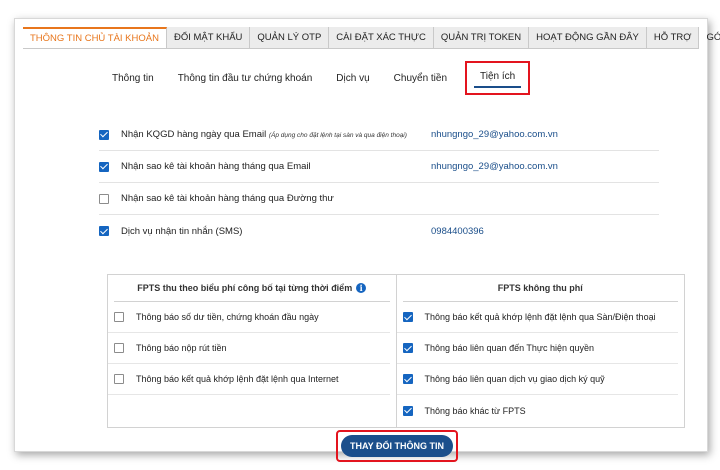  Describe the element at coordinates (245, 78) in the screenshot. I see `subtab-investment-info: Thông tin đầu tư chứng khoán` at that location.